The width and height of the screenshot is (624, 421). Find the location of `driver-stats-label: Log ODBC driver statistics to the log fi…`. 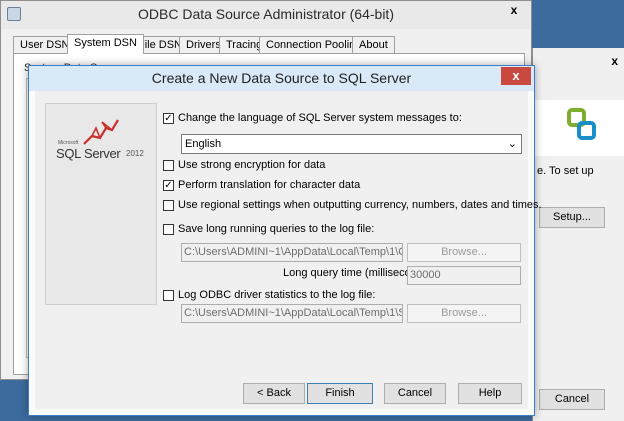

driver-stats-label: Log ODBC driver statistics to the log fi… is located at coordinates (277, 295).